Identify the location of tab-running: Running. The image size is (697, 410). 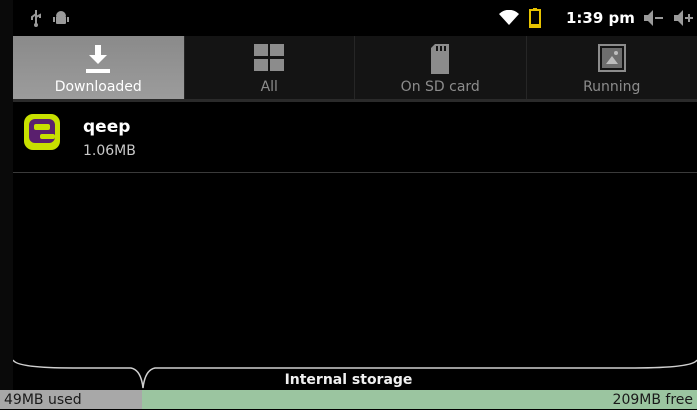
(611, 67).